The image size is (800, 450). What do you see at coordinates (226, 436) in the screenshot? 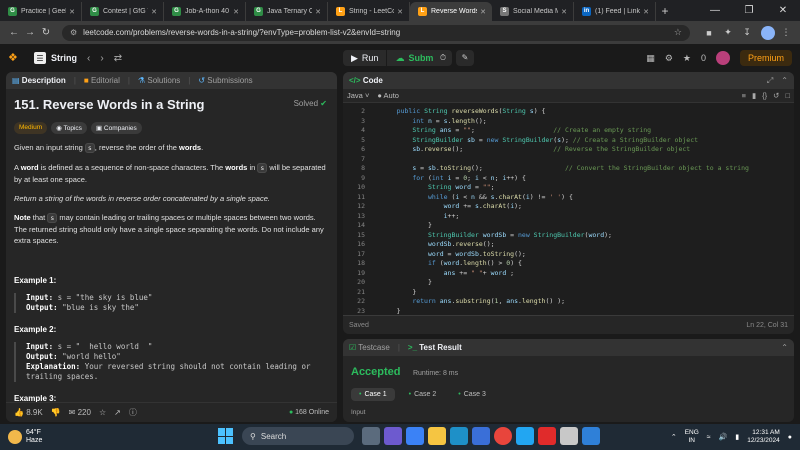
I see `windows-start-icon` at bounding box center [226, 436].